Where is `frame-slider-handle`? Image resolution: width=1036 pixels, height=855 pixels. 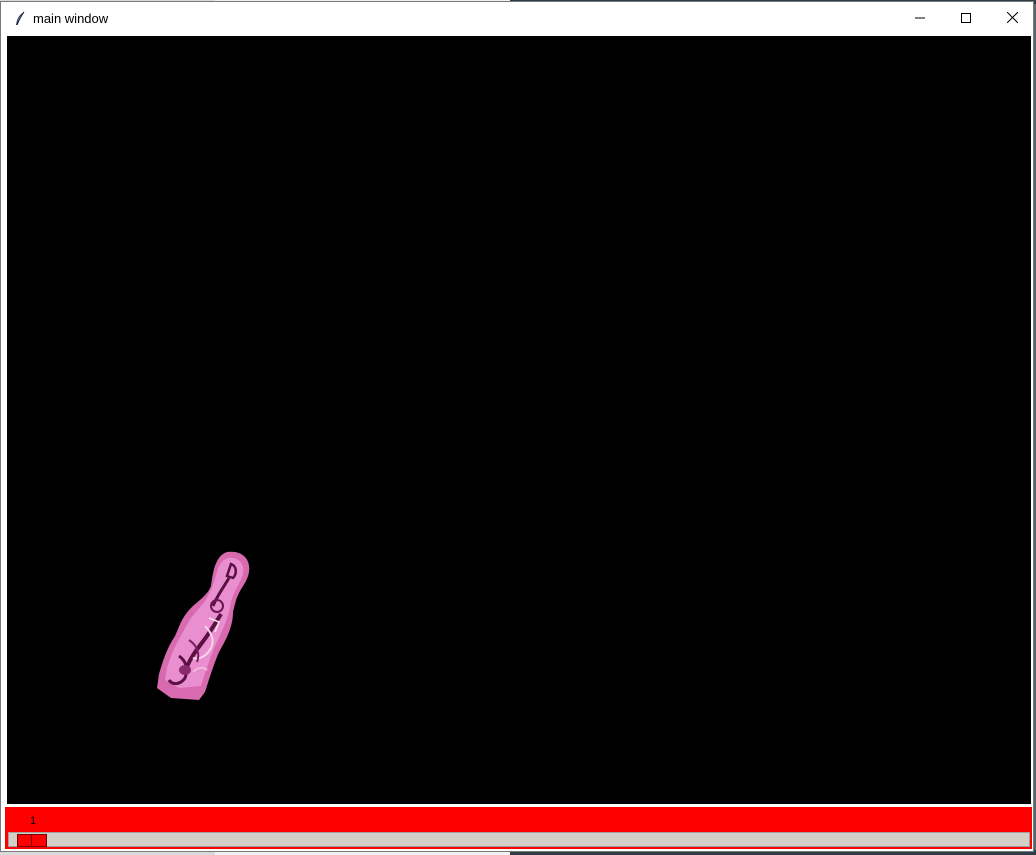
frame-slider-handle is located at coordinates (32, 840).